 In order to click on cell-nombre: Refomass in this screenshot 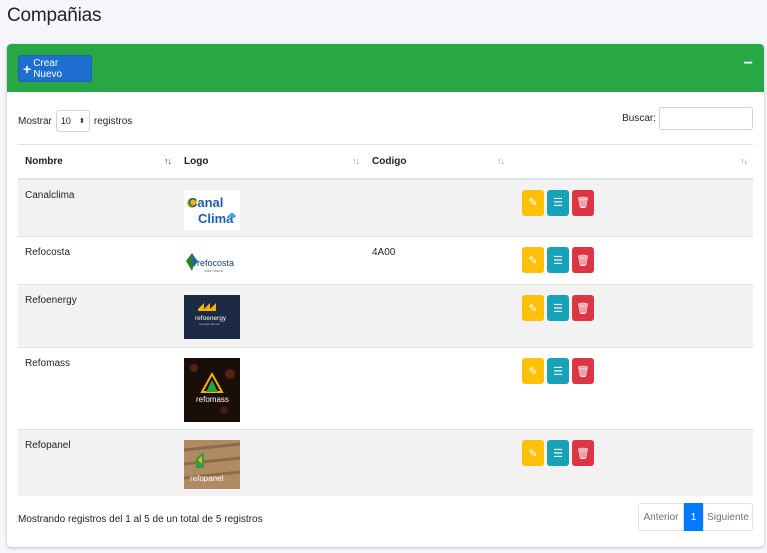, I will do `click(97, 388)`.